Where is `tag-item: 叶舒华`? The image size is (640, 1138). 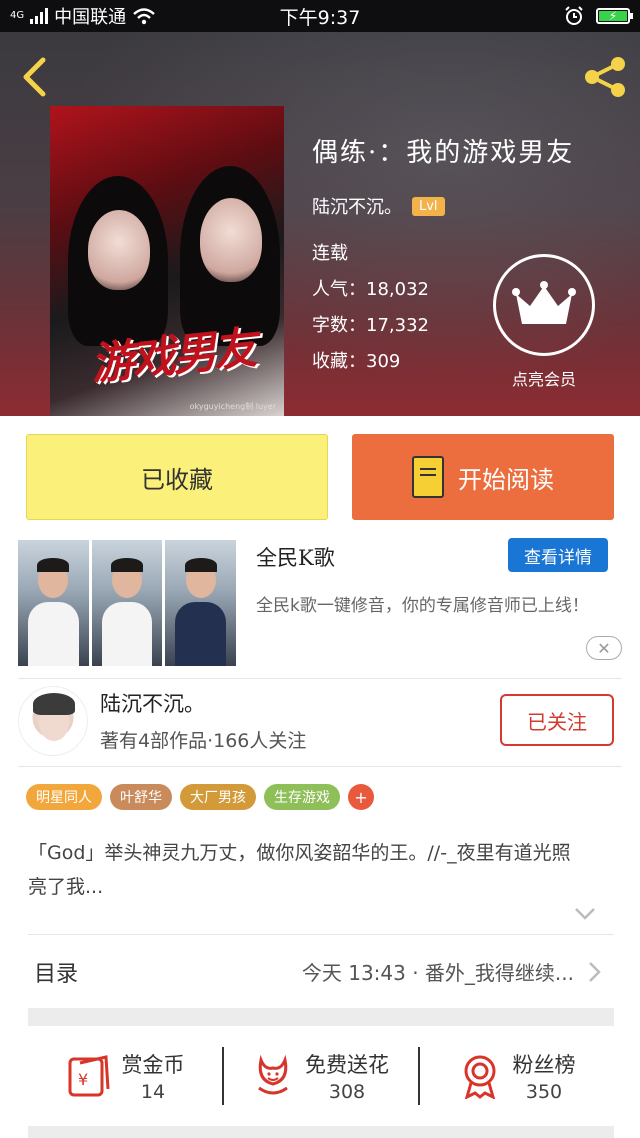 tag-item: 叶舒华 is located at coordinates (141, 797).